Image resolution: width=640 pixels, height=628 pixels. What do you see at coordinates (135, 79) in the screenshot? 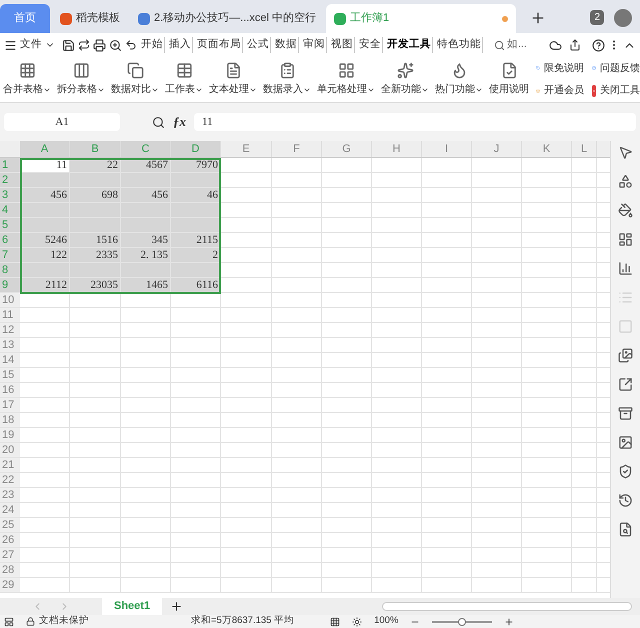
I see `toolbar-button: 数据对比` at bounding box center [135, 79].